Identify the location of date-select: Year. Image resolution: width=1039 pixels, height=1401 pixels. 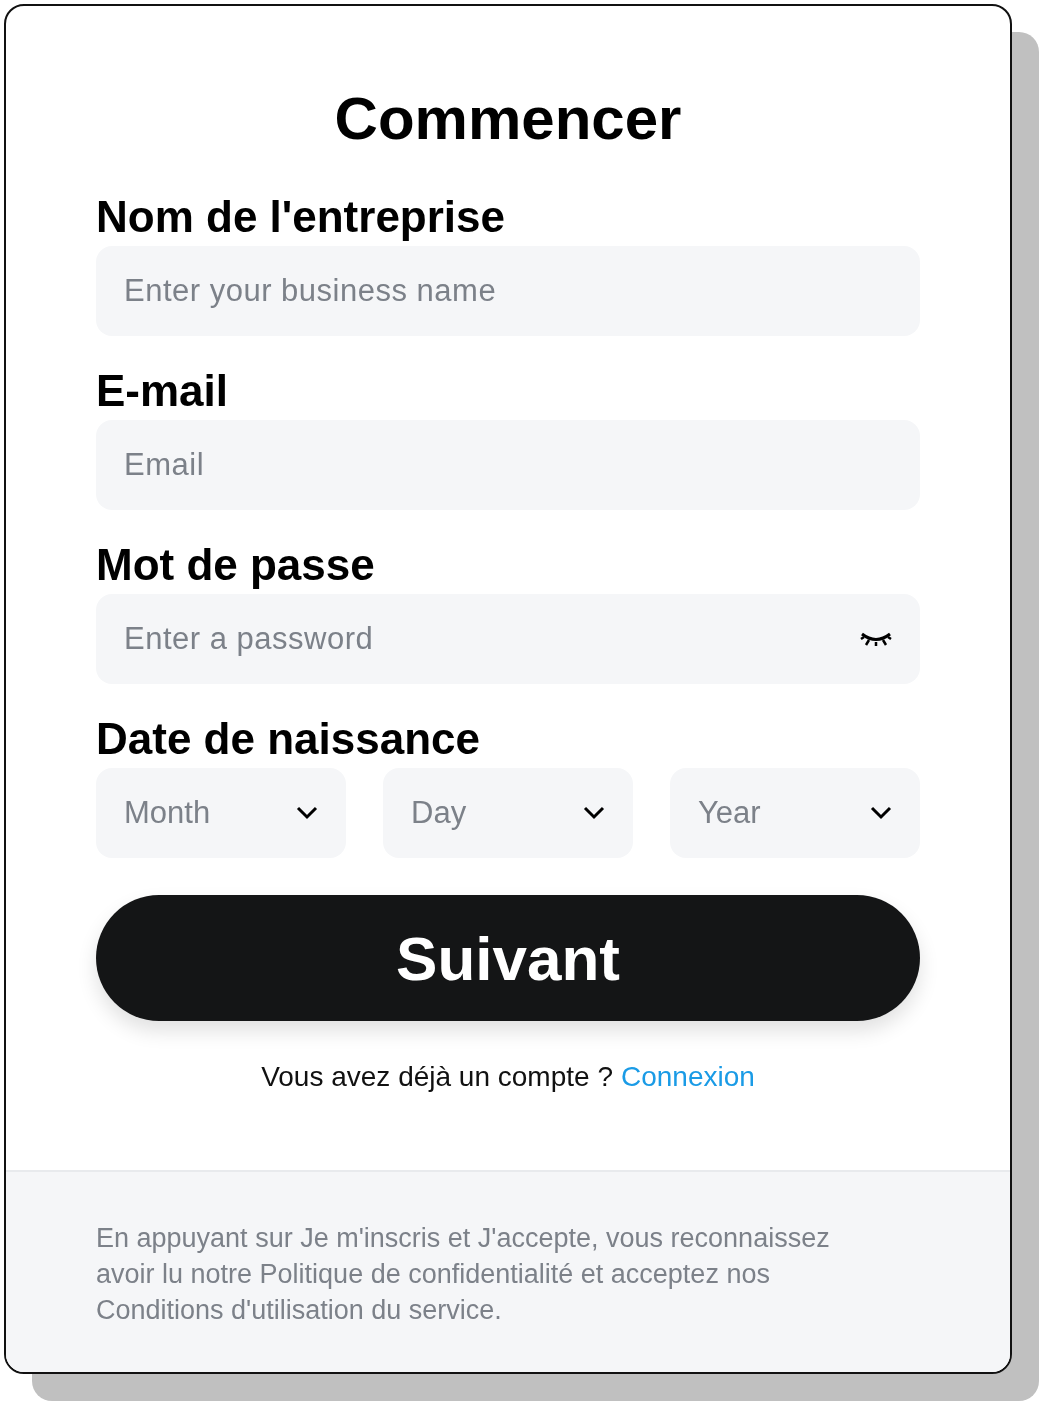
(795, 813).